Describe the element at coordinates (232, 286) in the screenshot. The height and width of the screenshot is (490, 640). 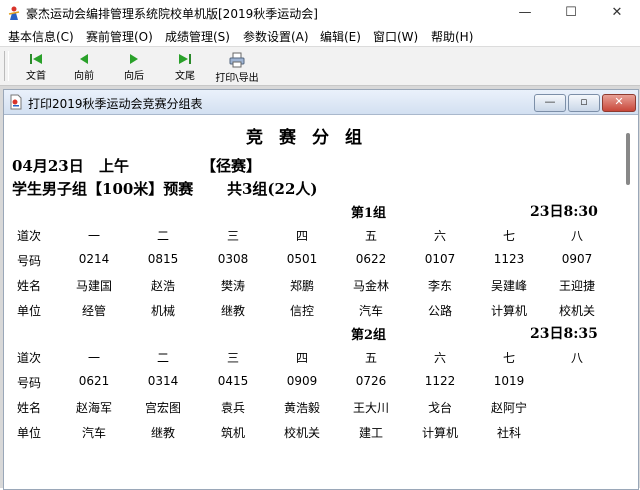
I see `name-cell: 樊涛` at that location.